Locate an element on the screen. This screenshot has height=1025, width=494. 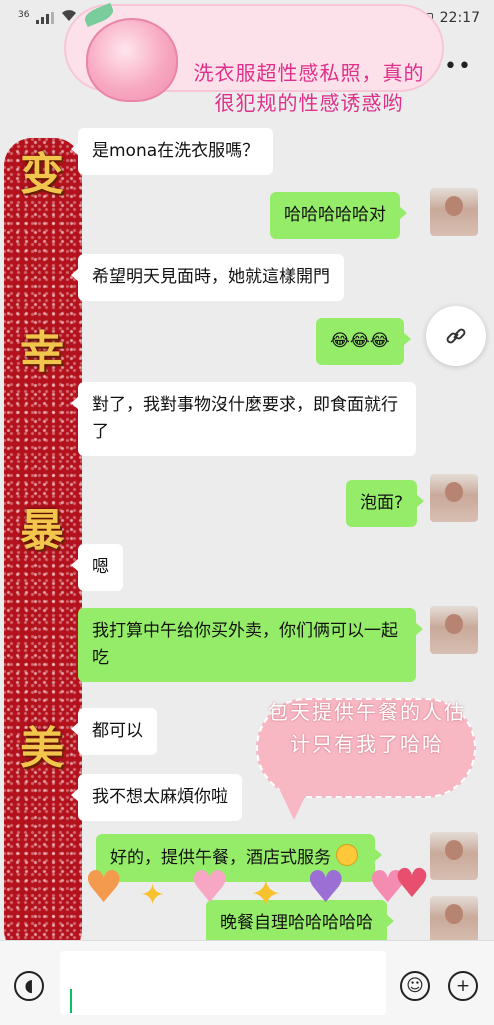
sticker-char: 美 is located at coordinates (42, 748).